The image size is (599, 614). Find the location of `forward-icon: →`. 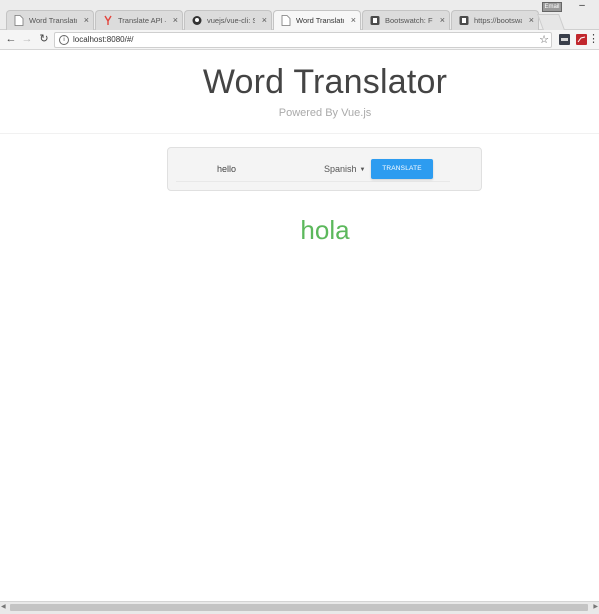

forward-icon: → is located at coordinates (27, 39).